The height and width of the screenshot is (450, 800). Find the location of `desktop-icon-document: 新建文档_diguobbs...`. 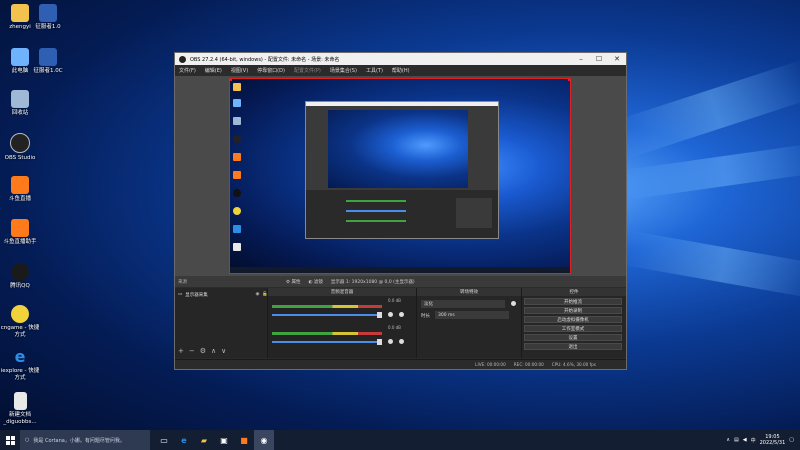

desktop-icon-document: 新建文档_diguobbs... is located at coordinates (20, 409).